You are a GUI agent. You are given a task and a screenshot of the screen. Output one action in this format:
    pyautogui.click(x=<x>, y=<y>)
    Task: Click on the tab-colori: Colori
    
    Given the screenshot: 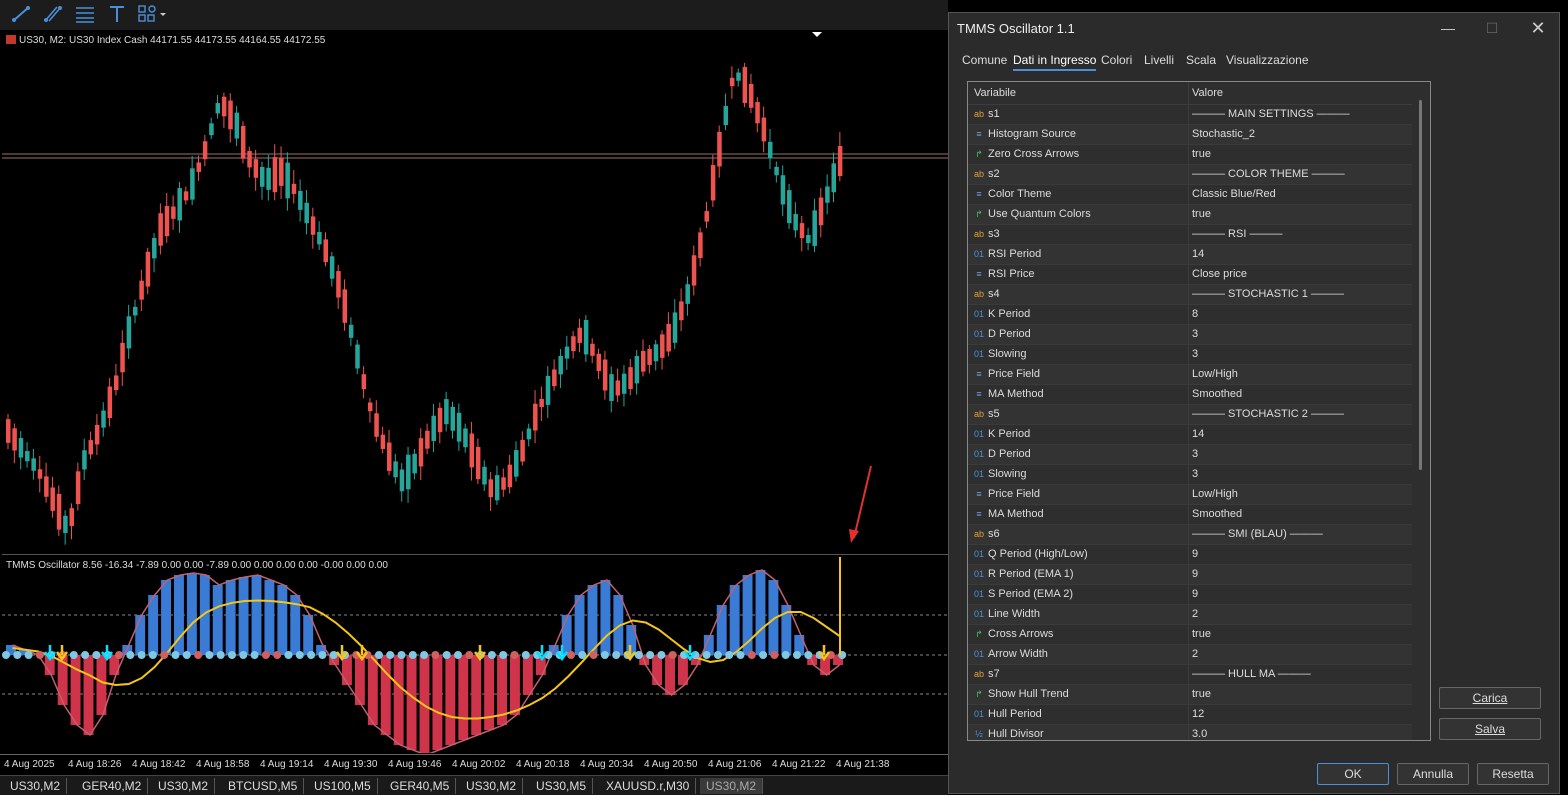 What is the action you would take?
    pyautogui.click(x=1116, y=60)
    